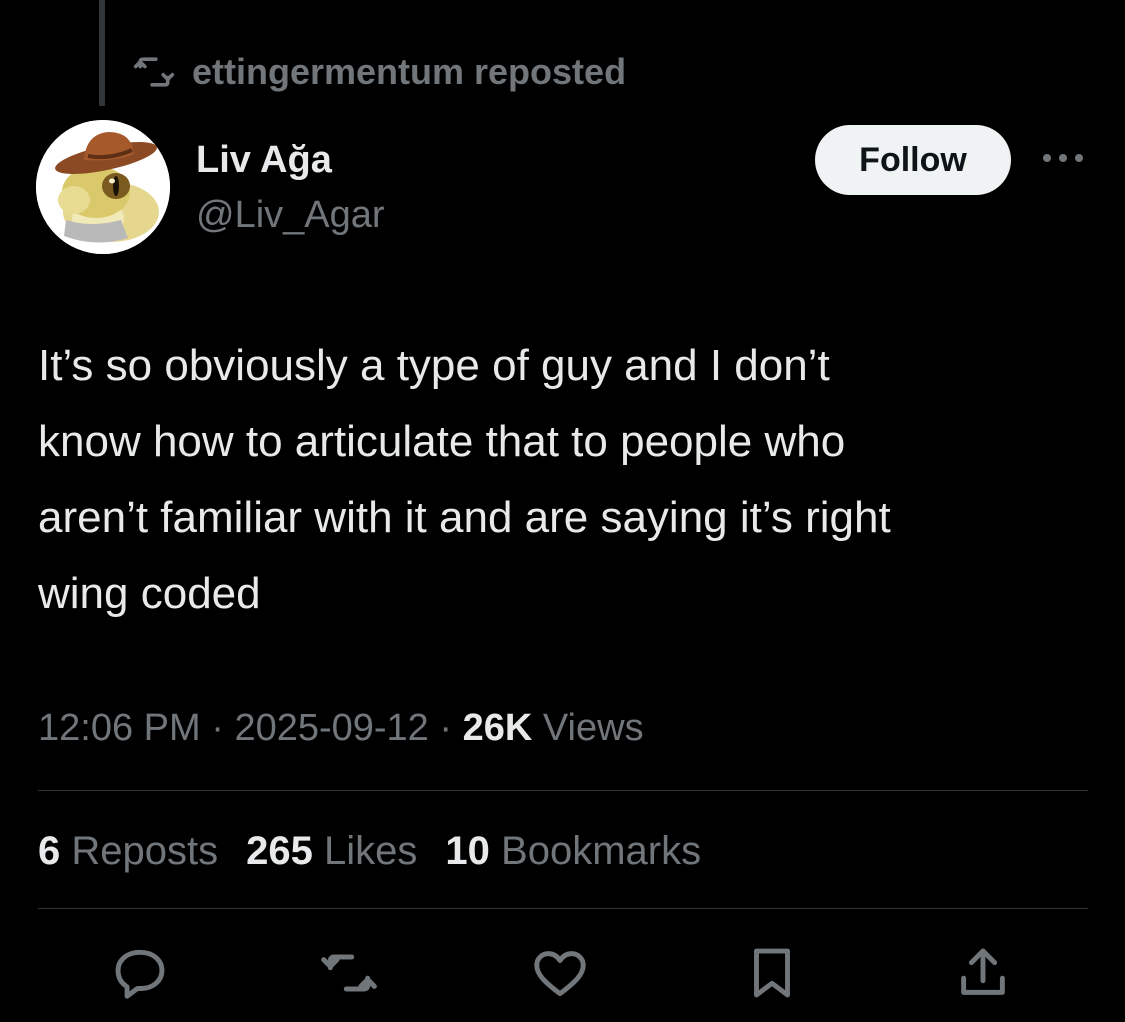 The width and height of the screenshot is (1125, 1022). Describe the element at coordinates (467, 851) in the screenshot. I see `bookmarks-count: 10` at that location.